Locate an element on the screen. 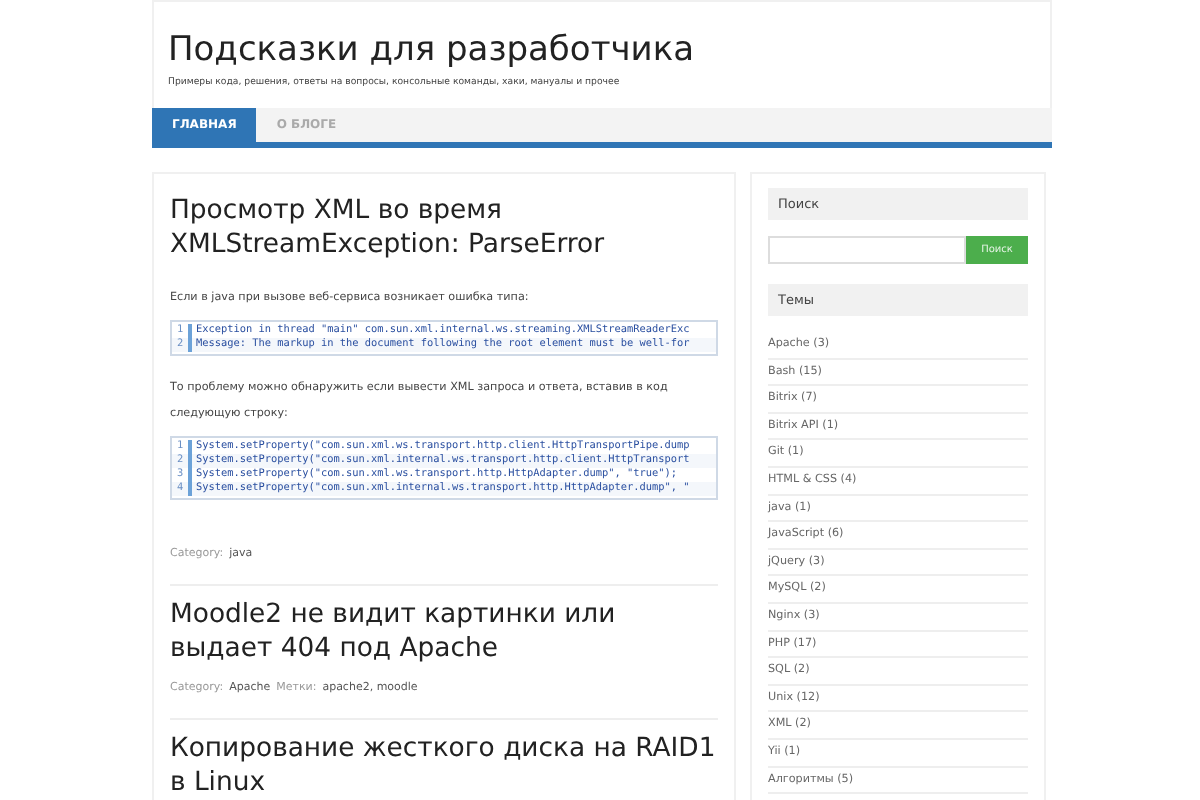 The image size is (1200, 800). search-field is located at coordinates (867, 250).